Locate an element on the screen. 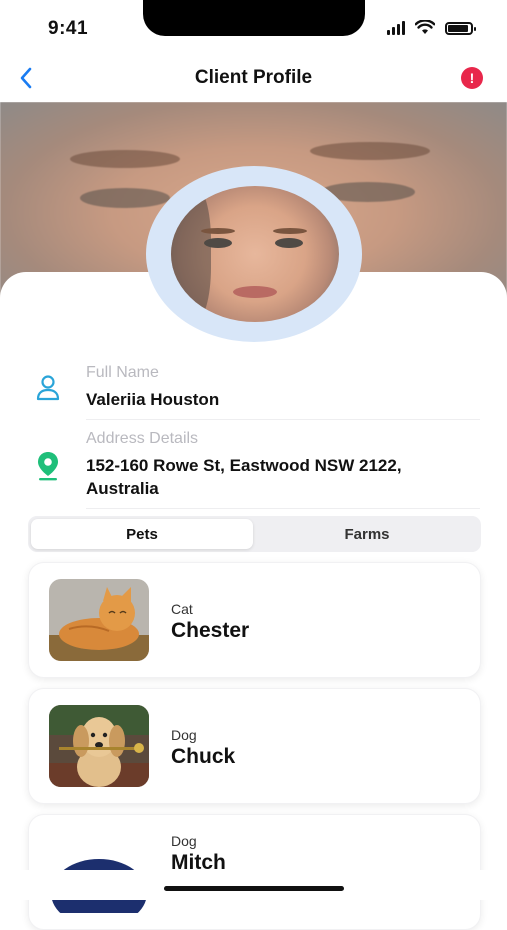 This screenshot has width=507, height=930. pets-farms-segmented-control: Pets Farms is located at coordinates (254, 534).